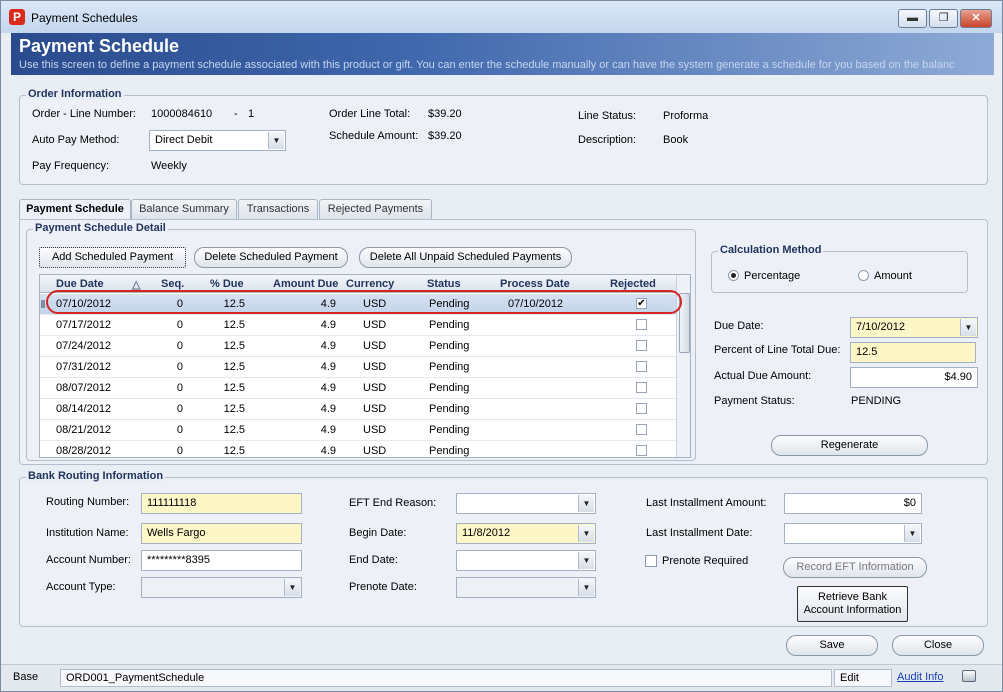 Image resolution: width=1003 pixels, height=692 pixels. I want to click on page-title: Payment Schedule, so click(99, 46).